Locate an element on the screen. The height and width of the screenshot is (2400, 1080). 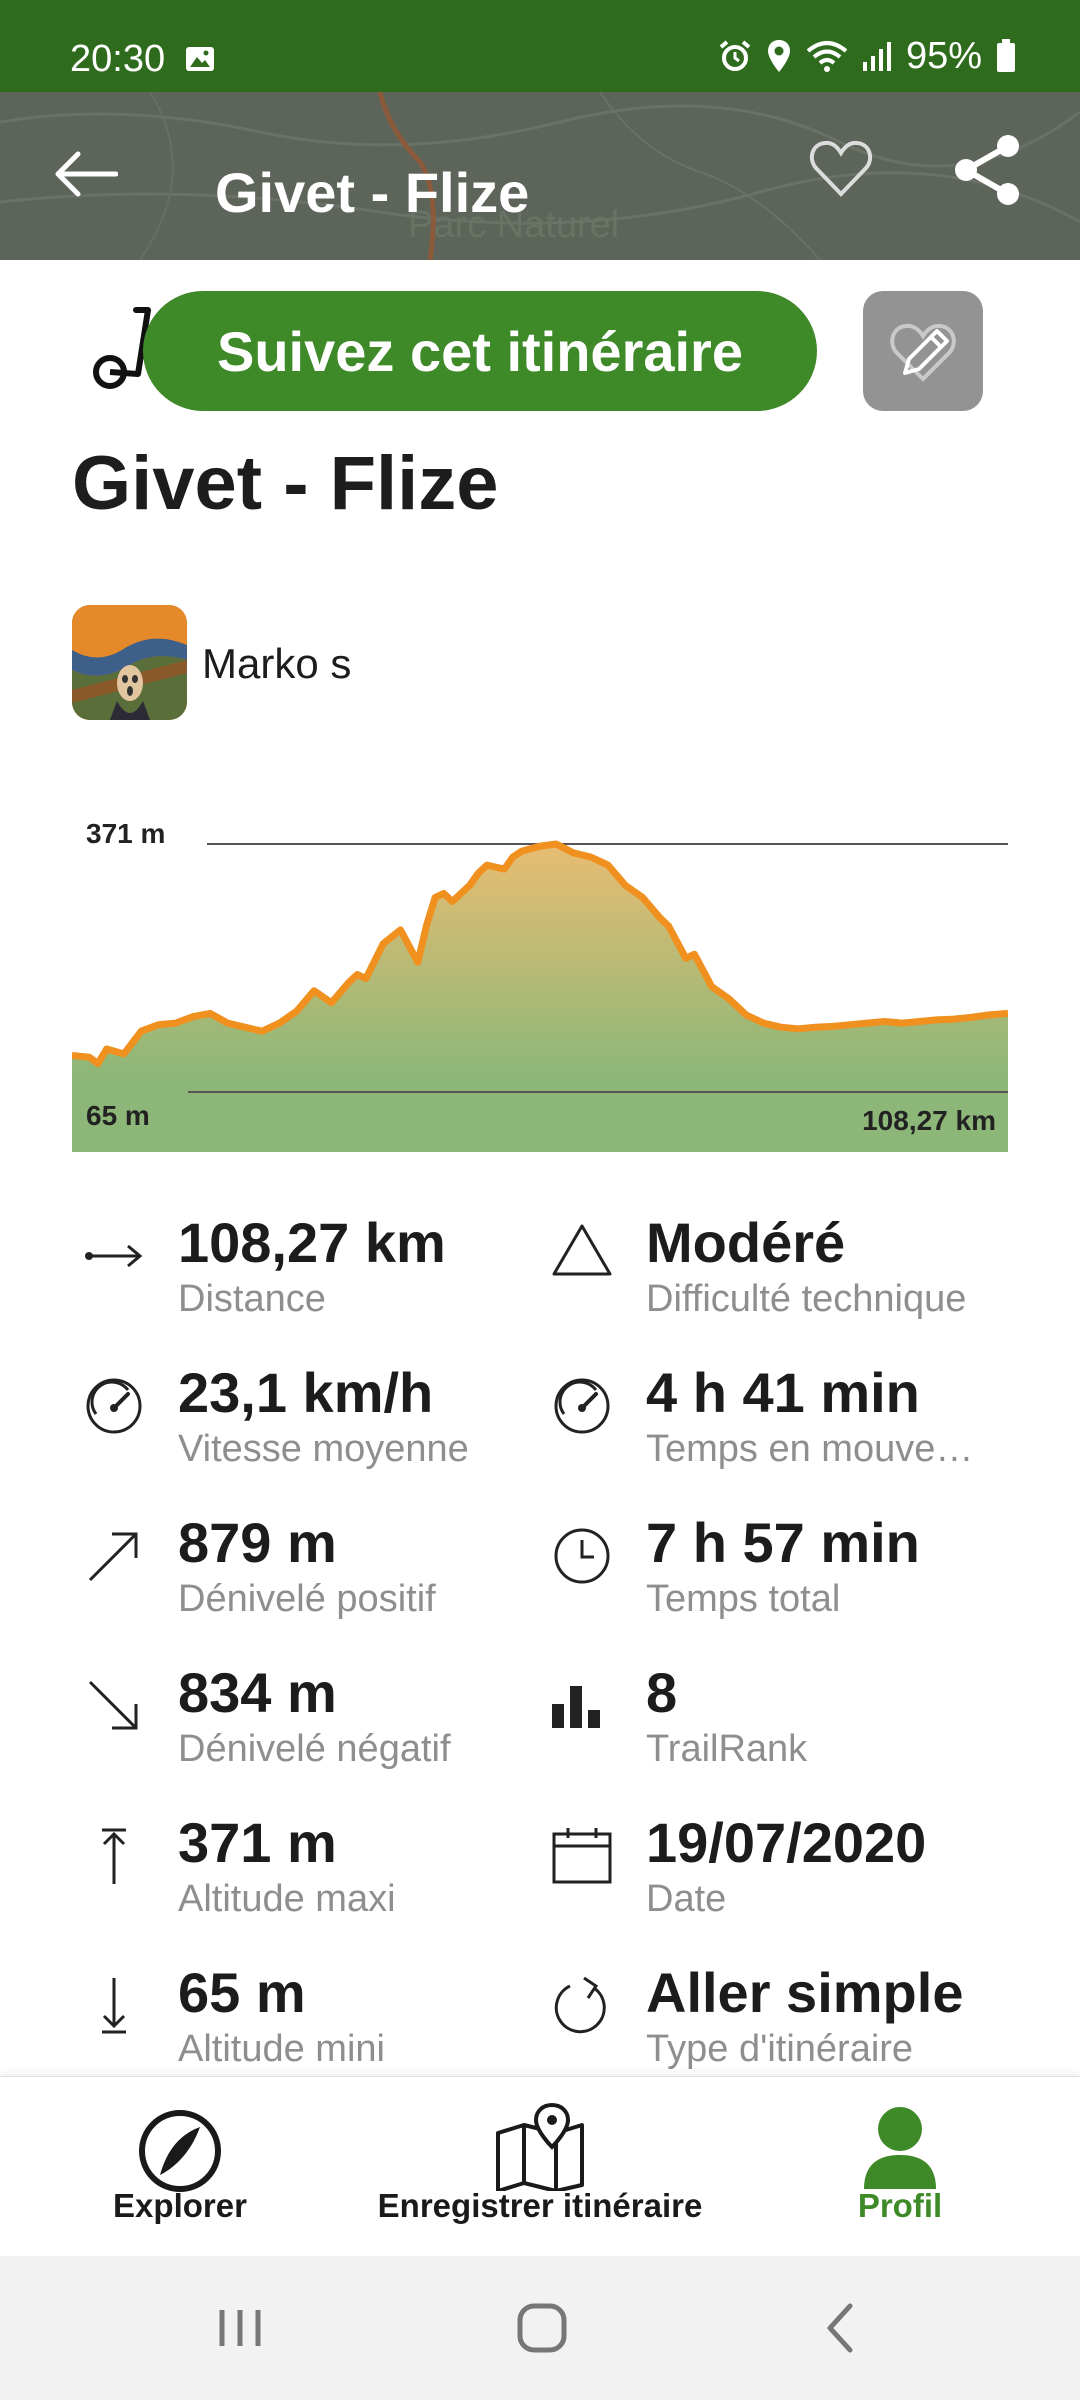
stat-label: Temps total is located at coordinates (743, 1599).